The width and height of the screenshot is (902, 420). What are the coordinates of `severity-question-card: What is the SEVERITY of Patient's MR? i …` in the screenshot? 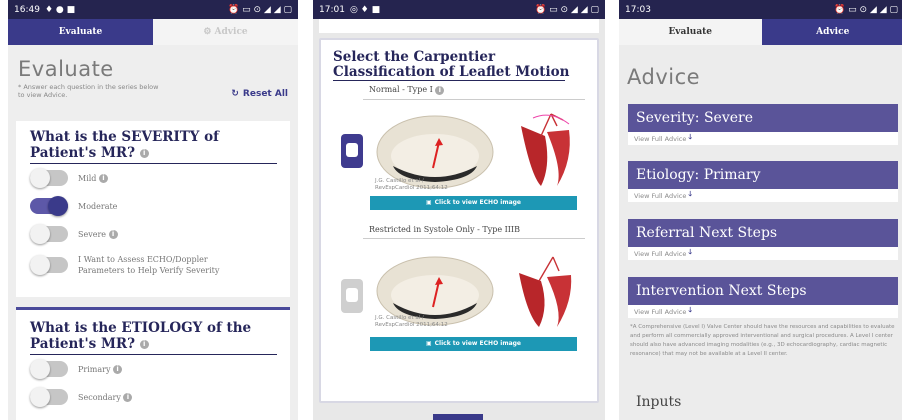 It's located at (153, 209).